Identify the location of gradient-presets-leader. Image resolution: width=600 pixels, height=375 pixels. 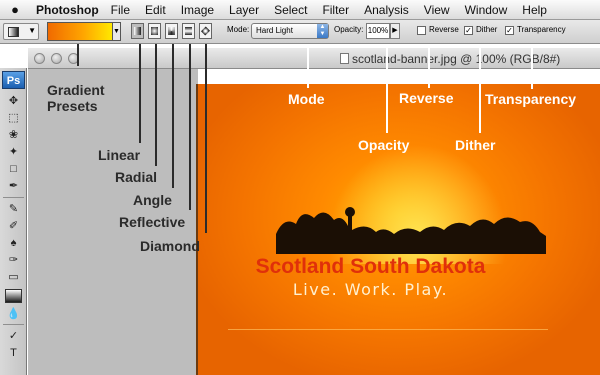
(78, 55).